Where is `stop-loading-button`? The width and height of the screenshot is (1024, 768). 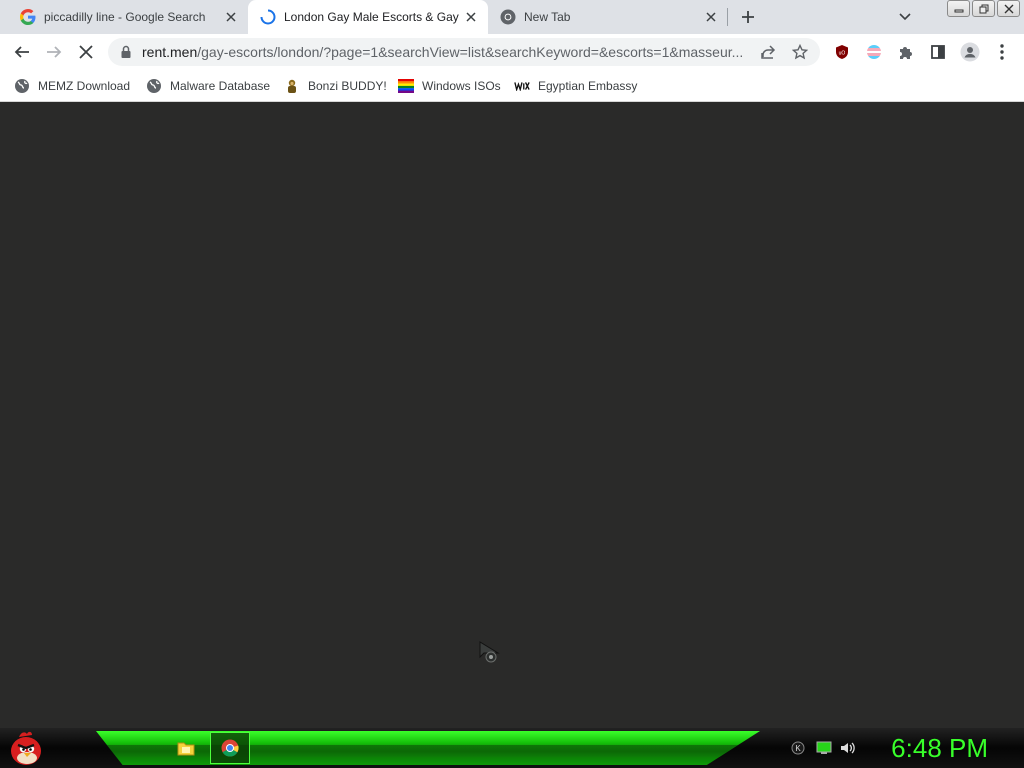 stop-loading-button is located at coordinates (86, 52).